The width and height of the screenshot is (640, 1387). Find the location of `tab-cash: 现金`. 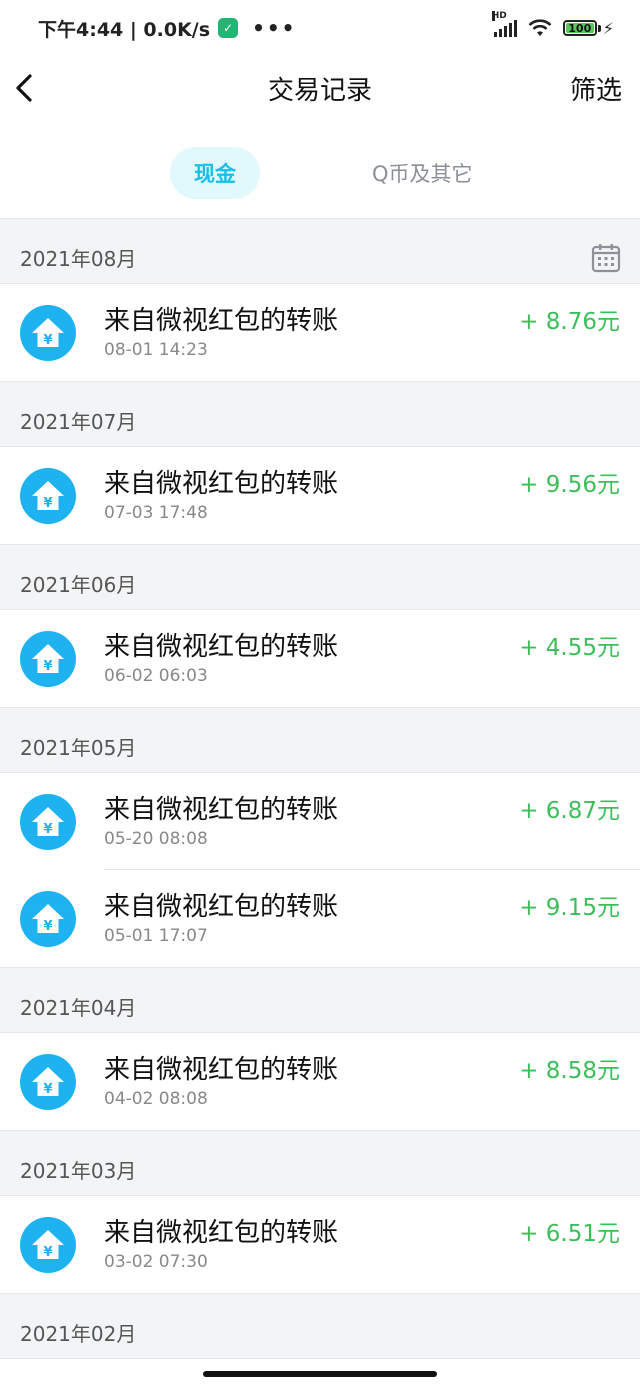

tab-cash: 现金 is located at coordinates (215, 173).